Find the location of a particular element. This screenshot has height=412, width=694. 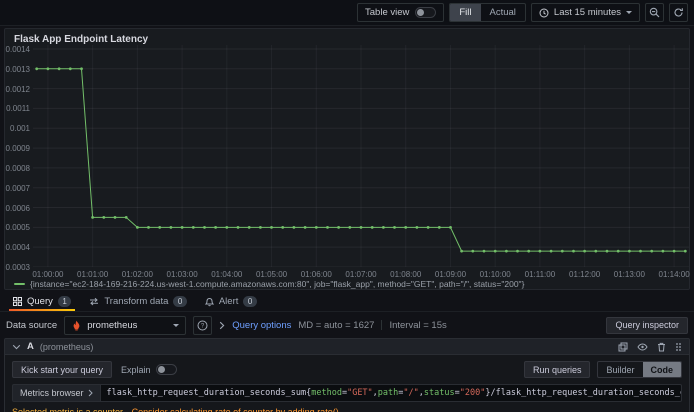

transform-icon is located at coordinates (94, 301).